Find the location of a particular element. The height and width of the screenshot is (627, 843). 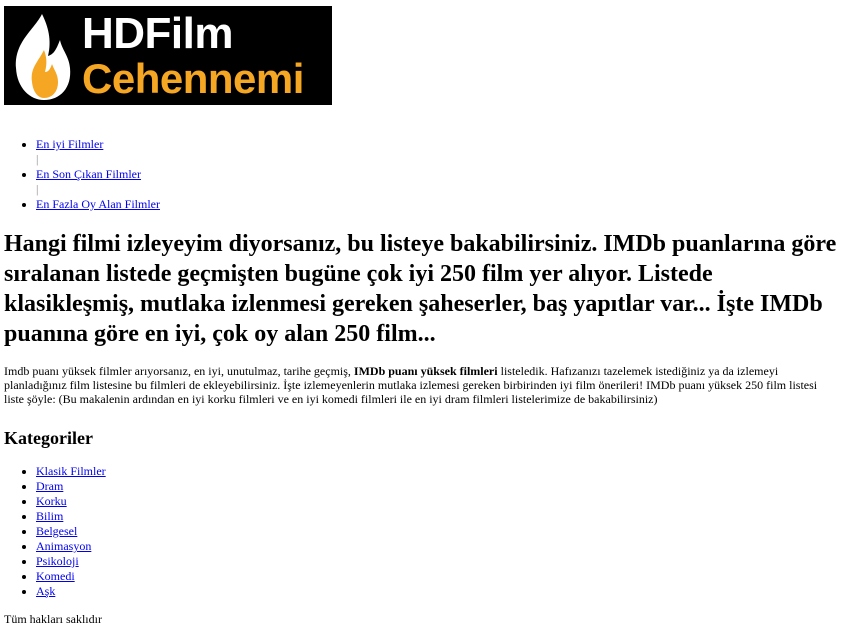

nav-item-latest-films: En Son Çıkan Filmler| is located at coordinates (98, 182).